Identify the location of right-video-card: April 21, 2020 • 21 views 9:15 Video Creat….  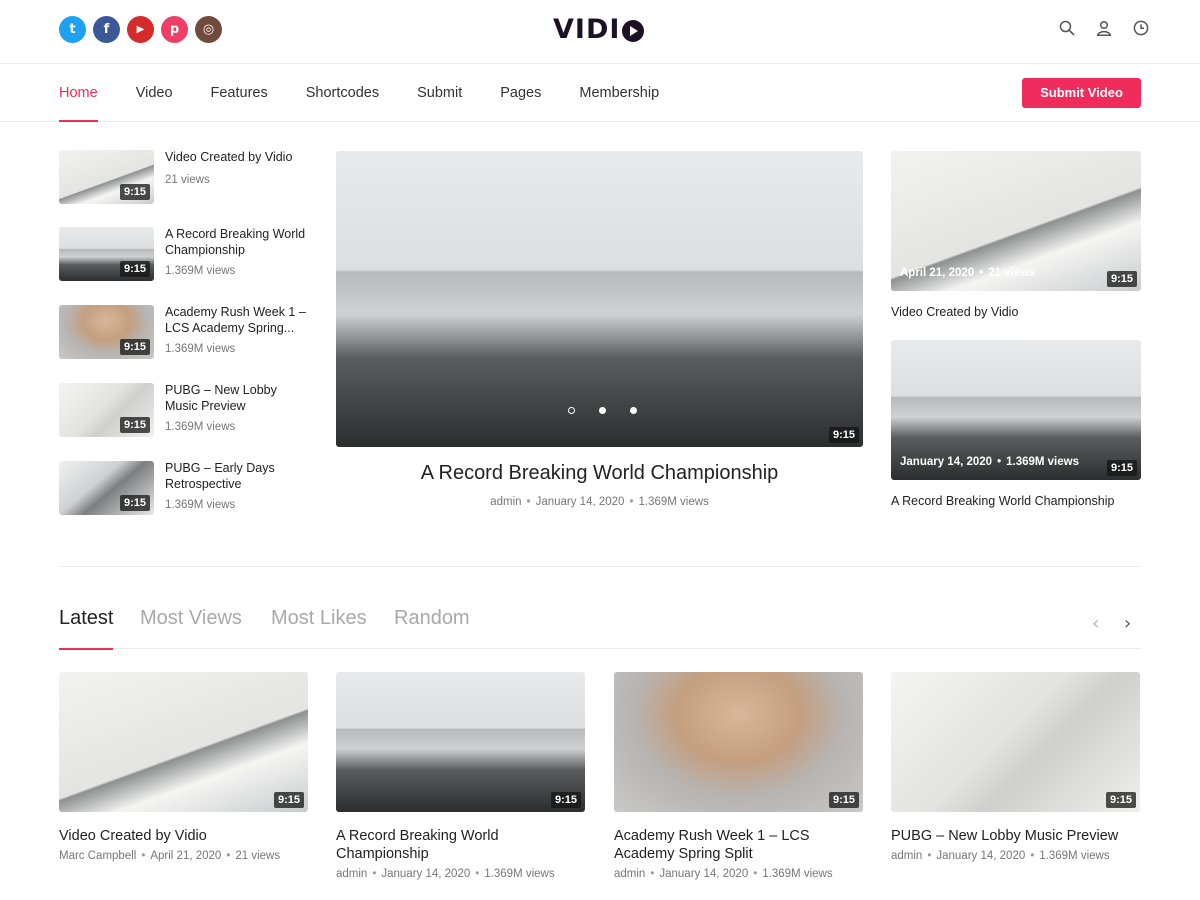
(1016, 235).